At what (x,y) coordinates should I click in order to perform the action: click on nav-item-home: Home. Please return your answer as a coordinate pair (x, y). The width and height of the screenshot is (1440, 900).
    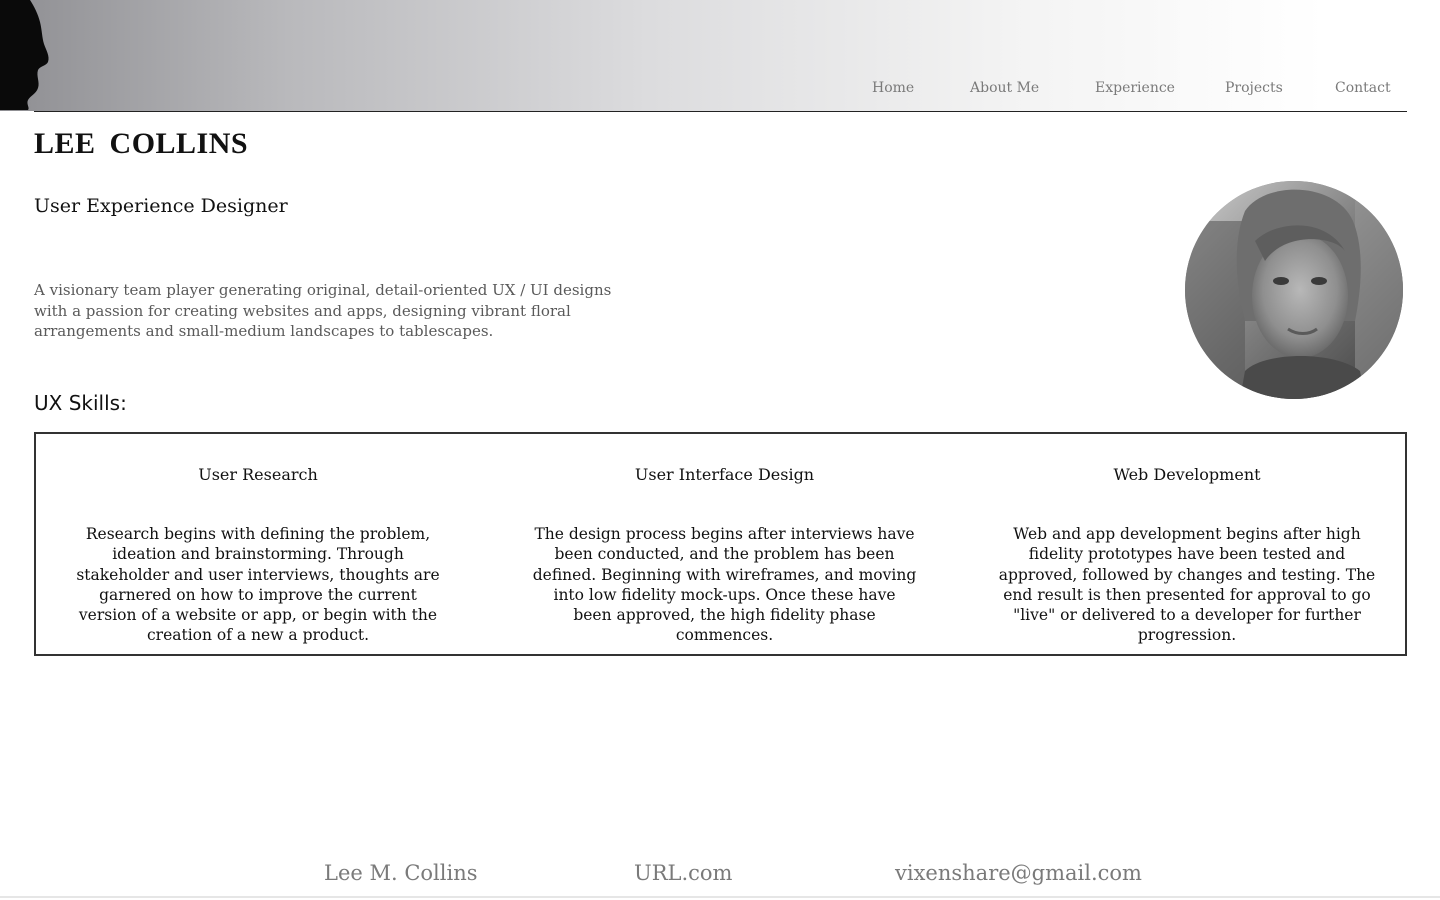
    Looking at the image, I should click on (893, 88).